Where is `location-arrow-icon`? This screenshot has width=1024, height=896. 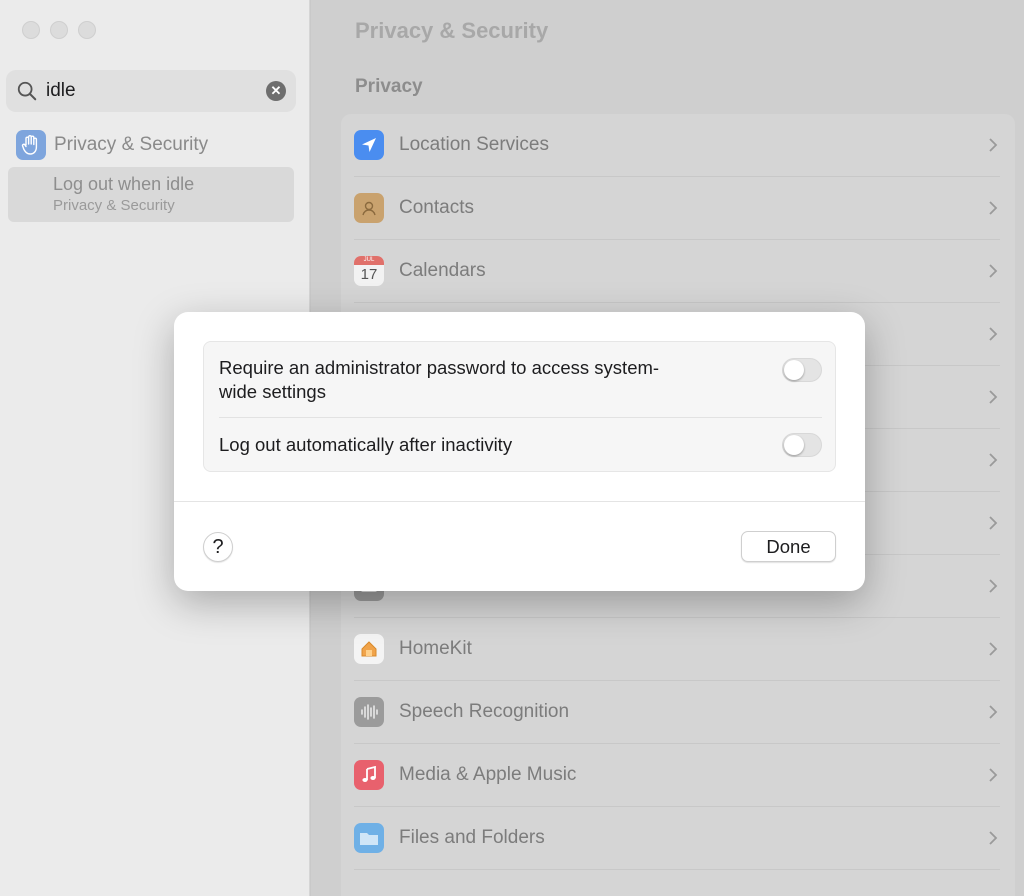 location-arrow-icon is located at coordinates (369, 145).